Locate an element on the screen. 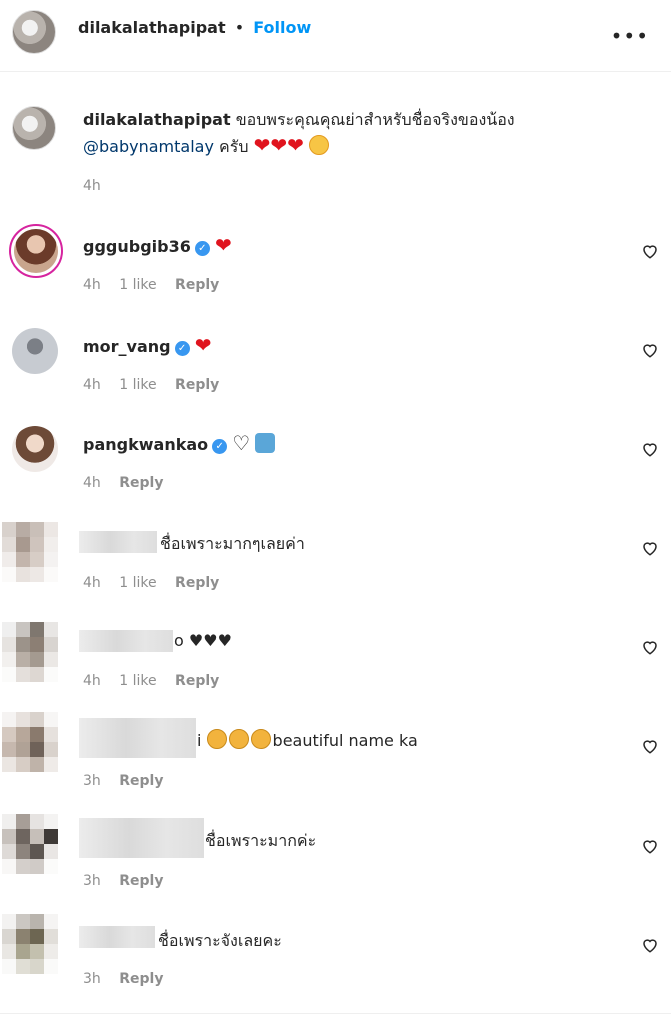 The image size is (671, 1024). comment-meta: 4h Reply is located at coordinates (130, 483).